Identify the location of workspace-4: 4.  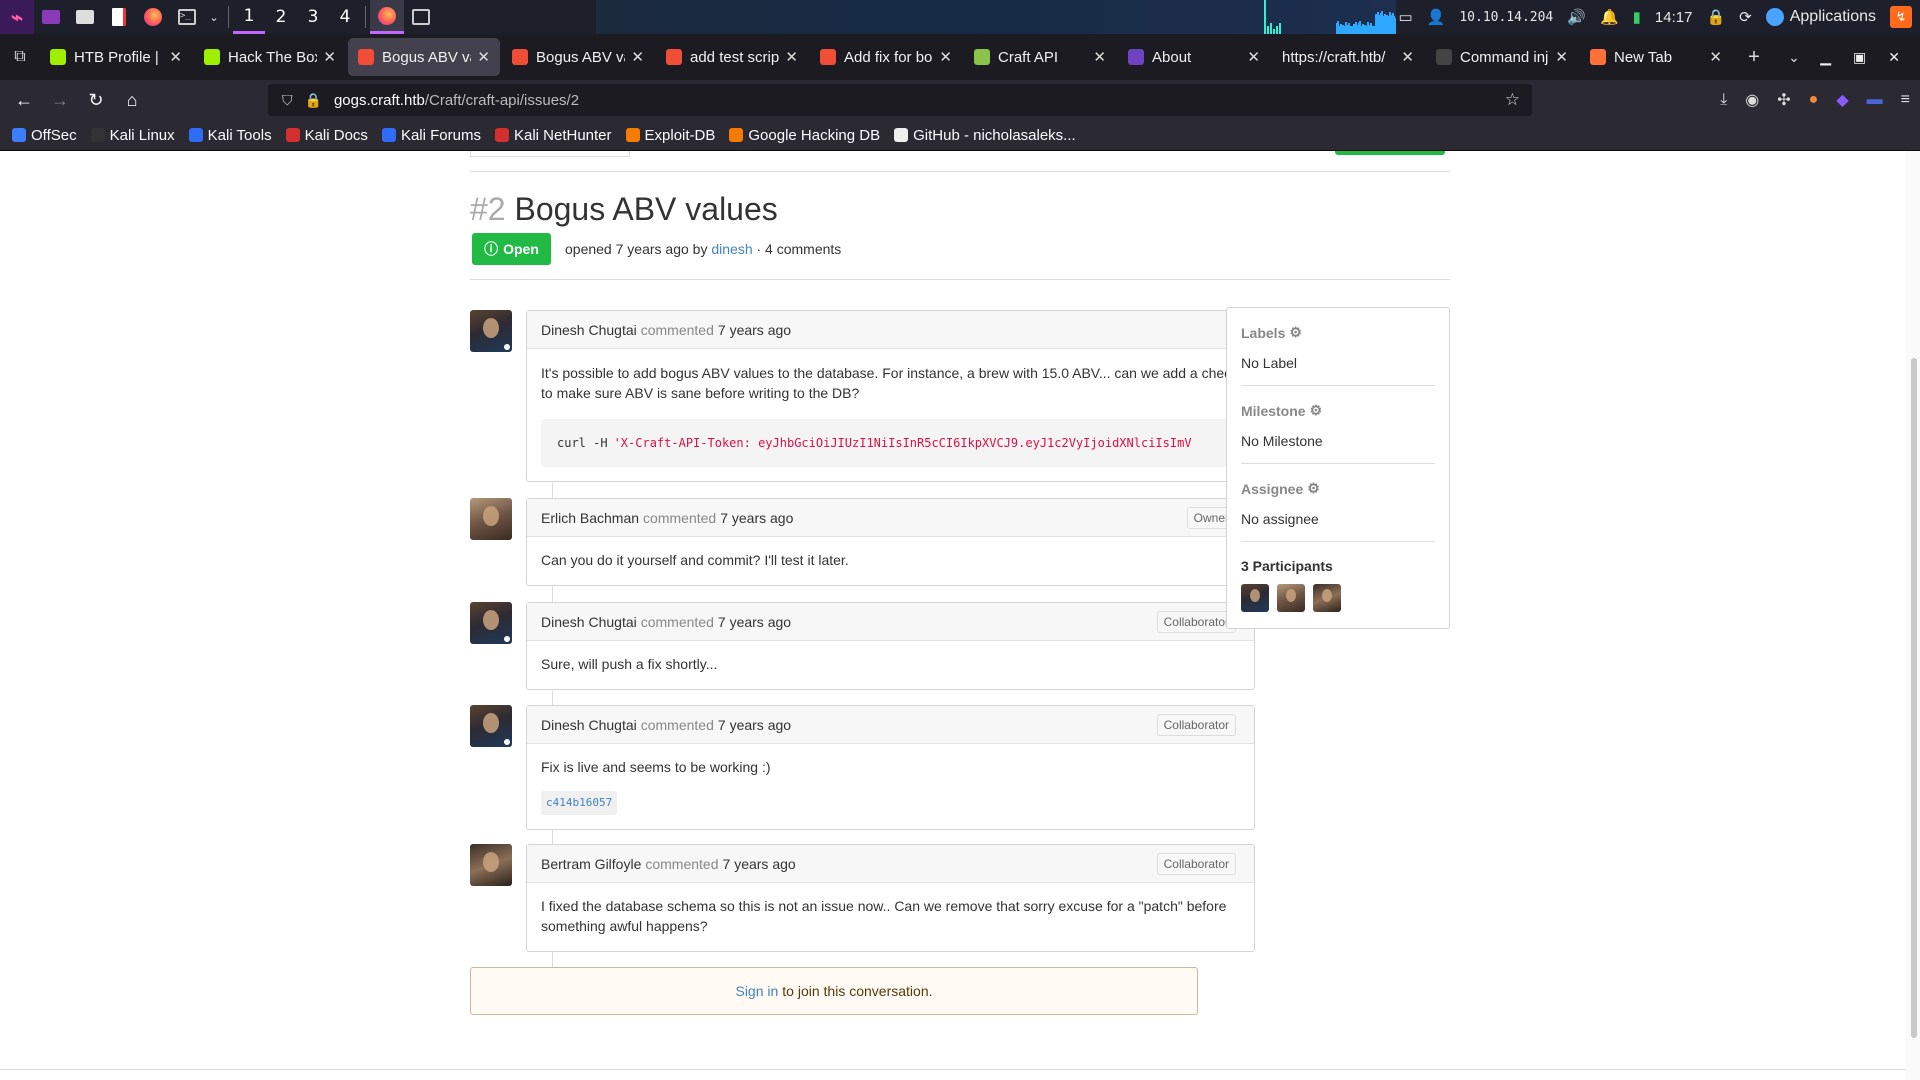
(345, 17).